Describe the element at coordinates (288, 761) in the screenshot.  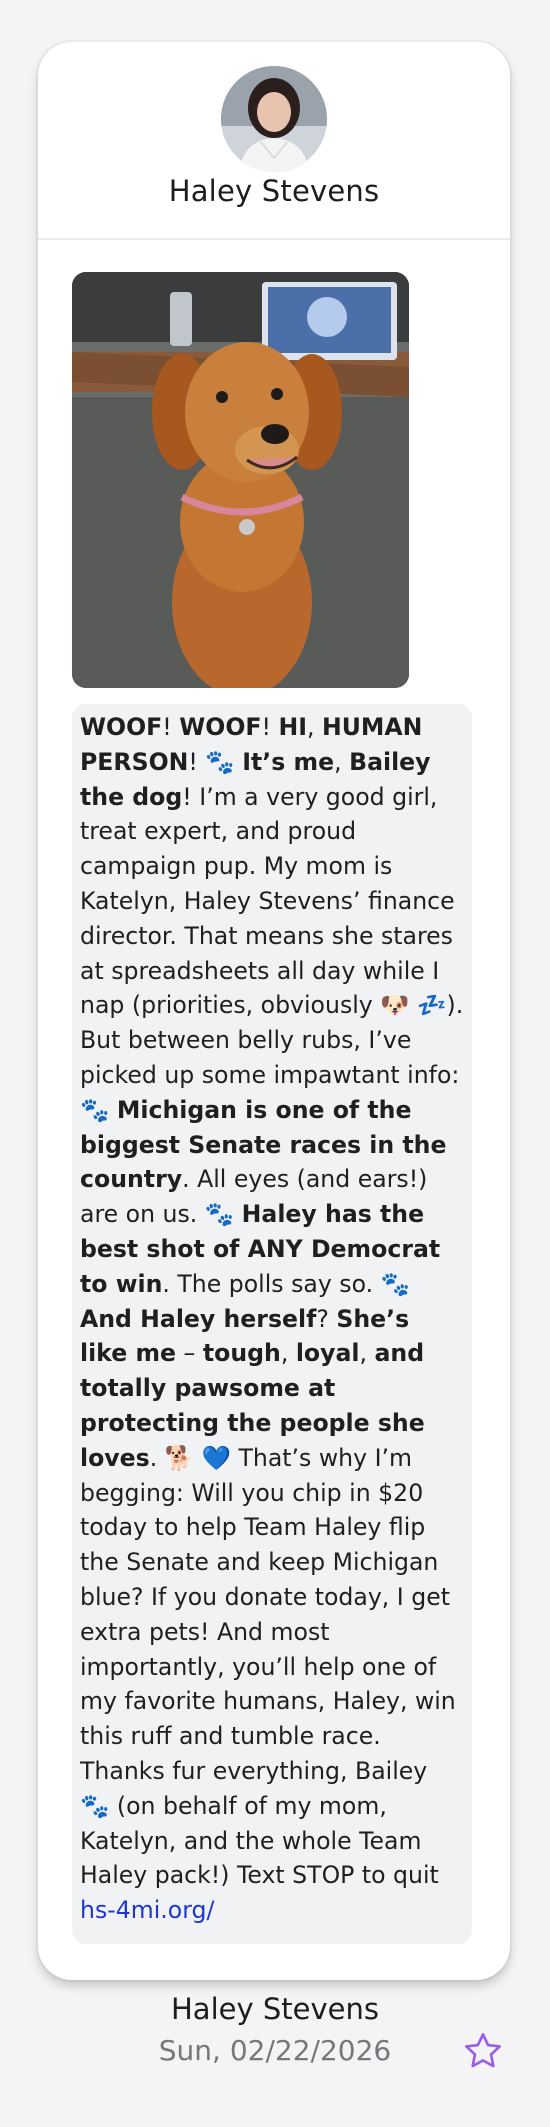
I see `message-bold-text: It’s me` at that location.